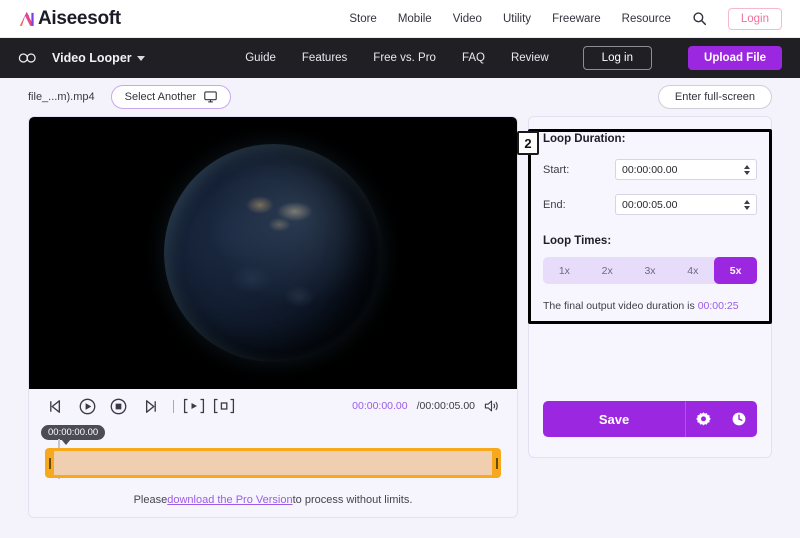 This screenshot has height=538, width=800. Describe the element at coordinates (404, 58) in the screenshot. I see `nav-item-free-vs-pro: Free vs. Pro` at that location.